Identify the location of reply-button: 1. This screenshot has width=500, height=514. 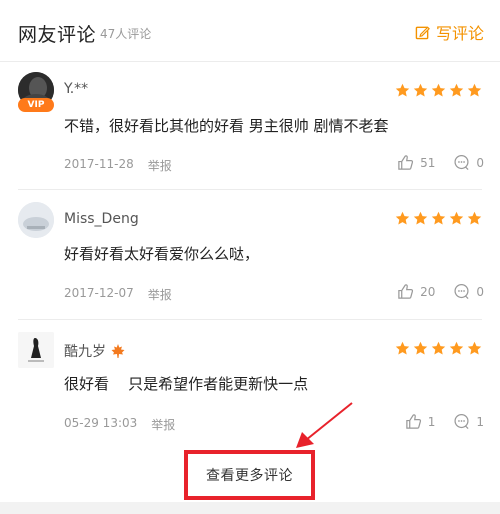
(468, 421).